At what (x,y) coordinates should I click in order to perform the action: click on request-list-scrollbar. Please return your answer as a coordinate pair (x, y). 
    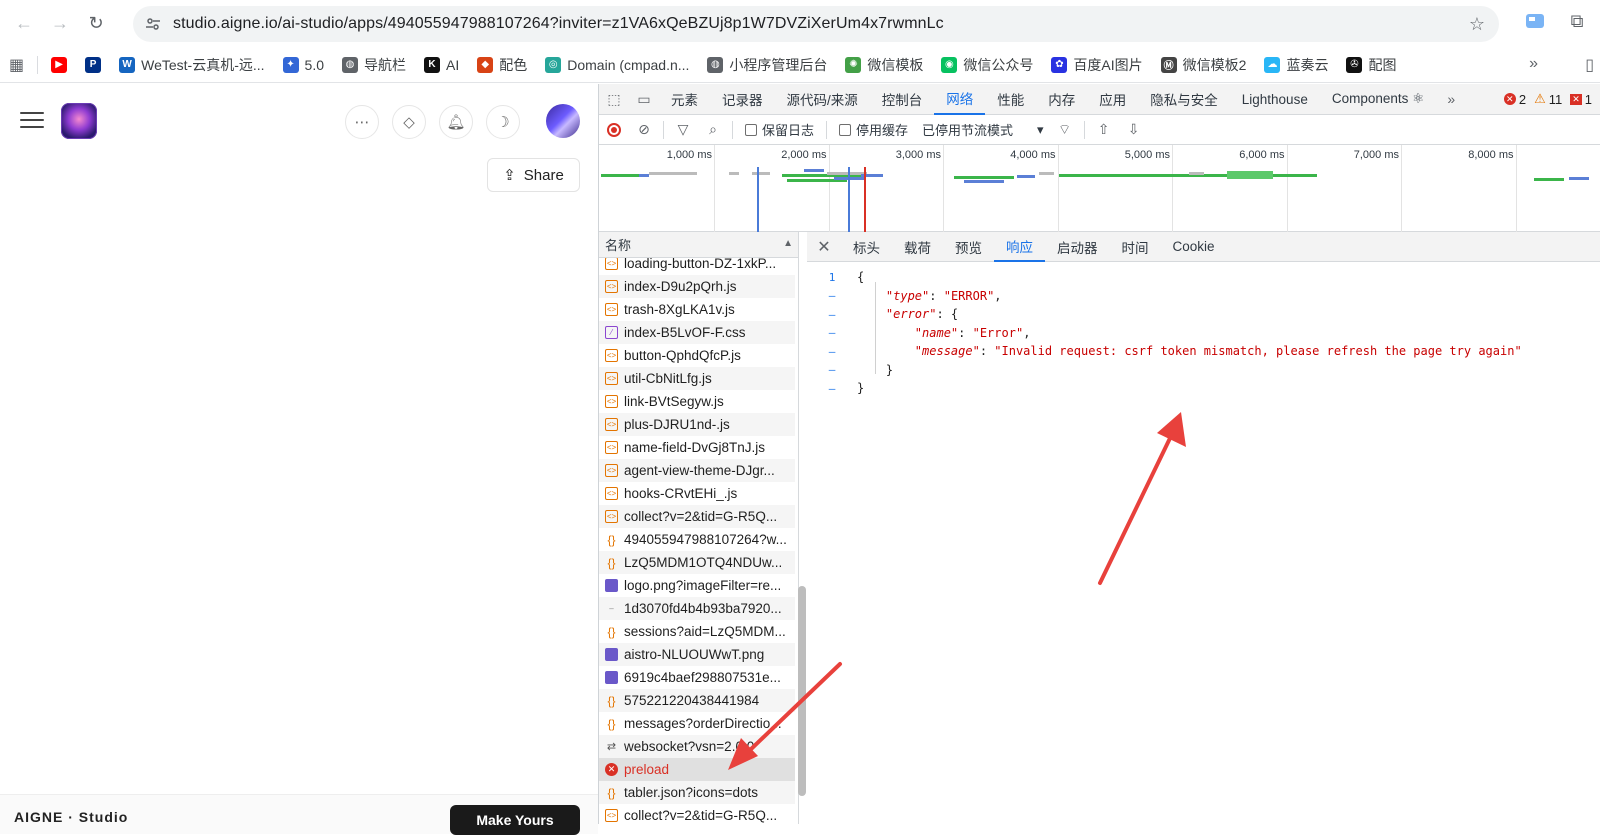
    Looking at the image, I should click on (802, 691).